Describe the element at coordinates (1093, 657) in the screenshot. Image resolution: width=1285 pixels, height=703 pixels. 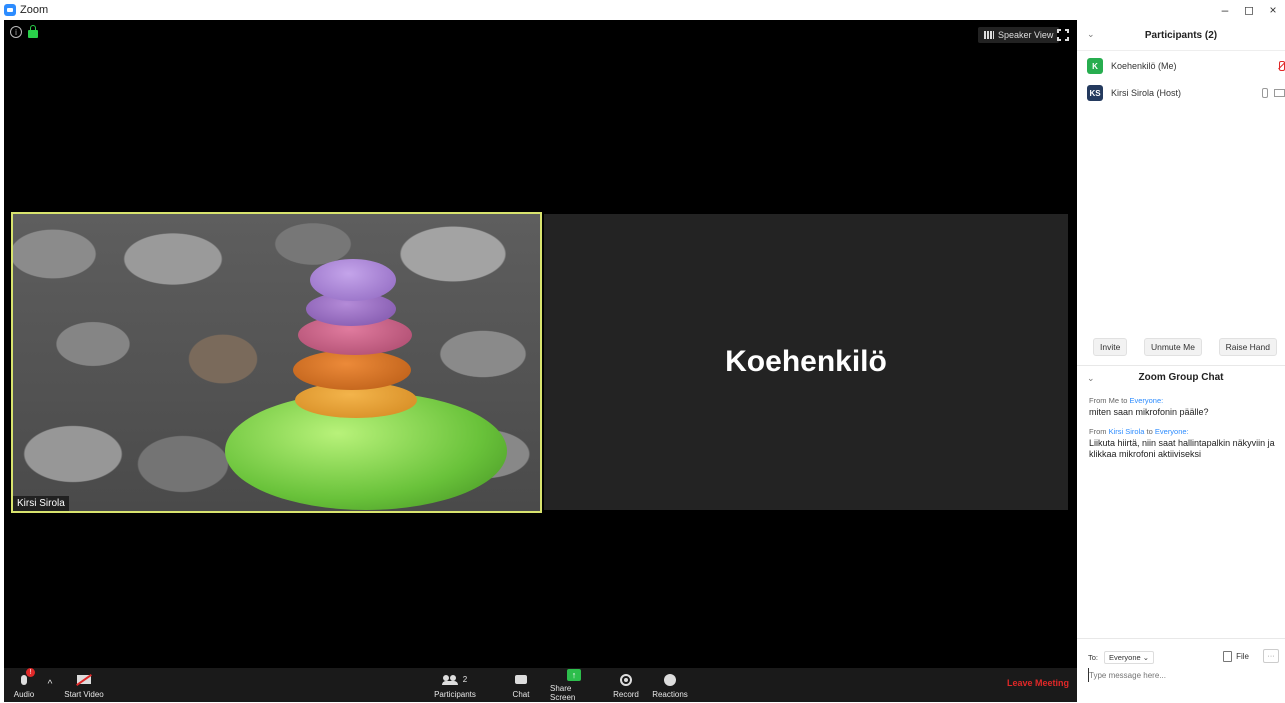
I see `to-label: To:` at that location.